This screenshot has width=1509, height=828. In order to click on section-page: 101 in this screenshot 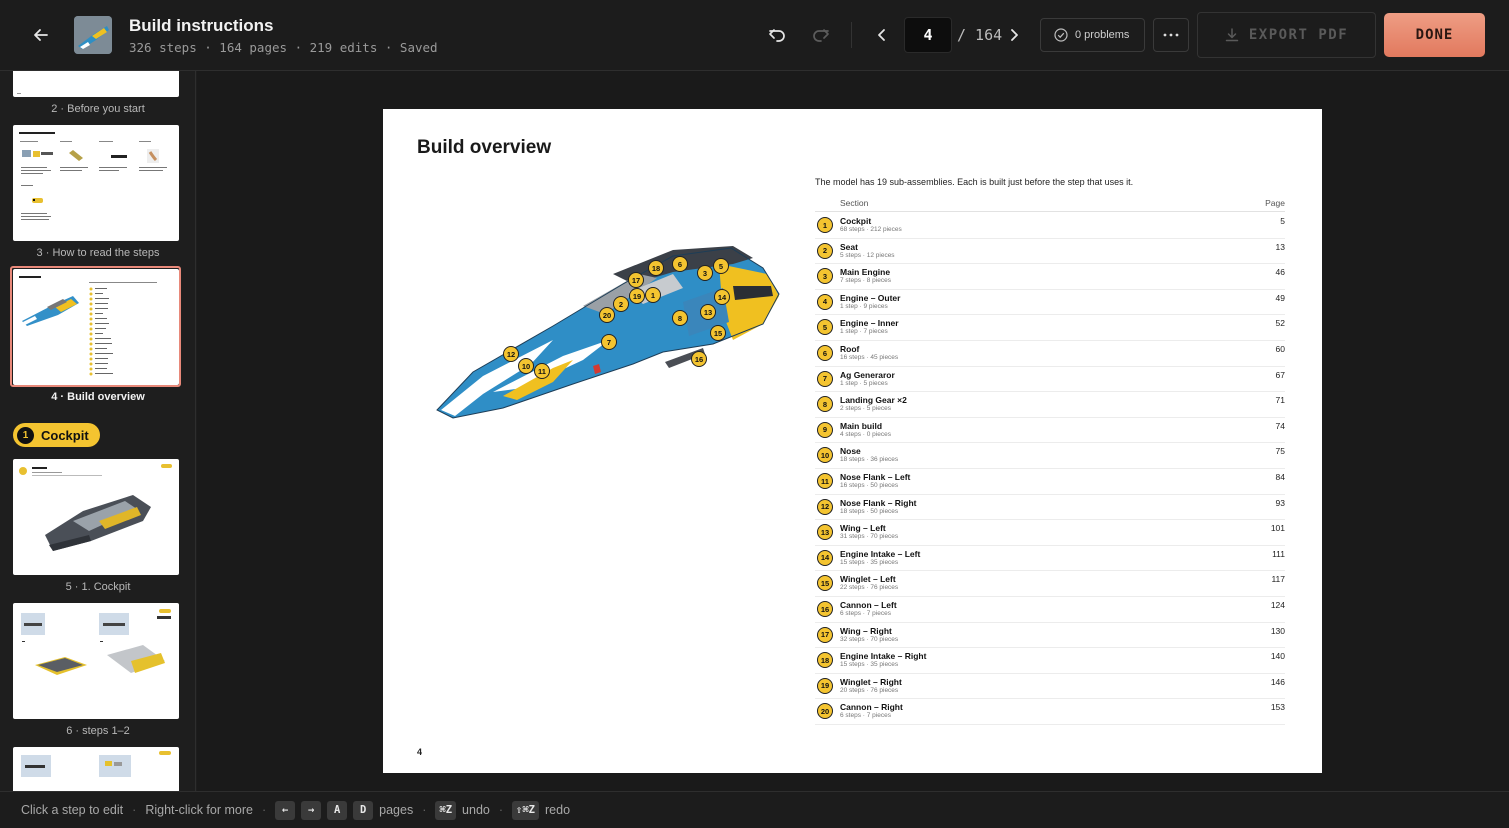, I will do `click(1277, 528)`.